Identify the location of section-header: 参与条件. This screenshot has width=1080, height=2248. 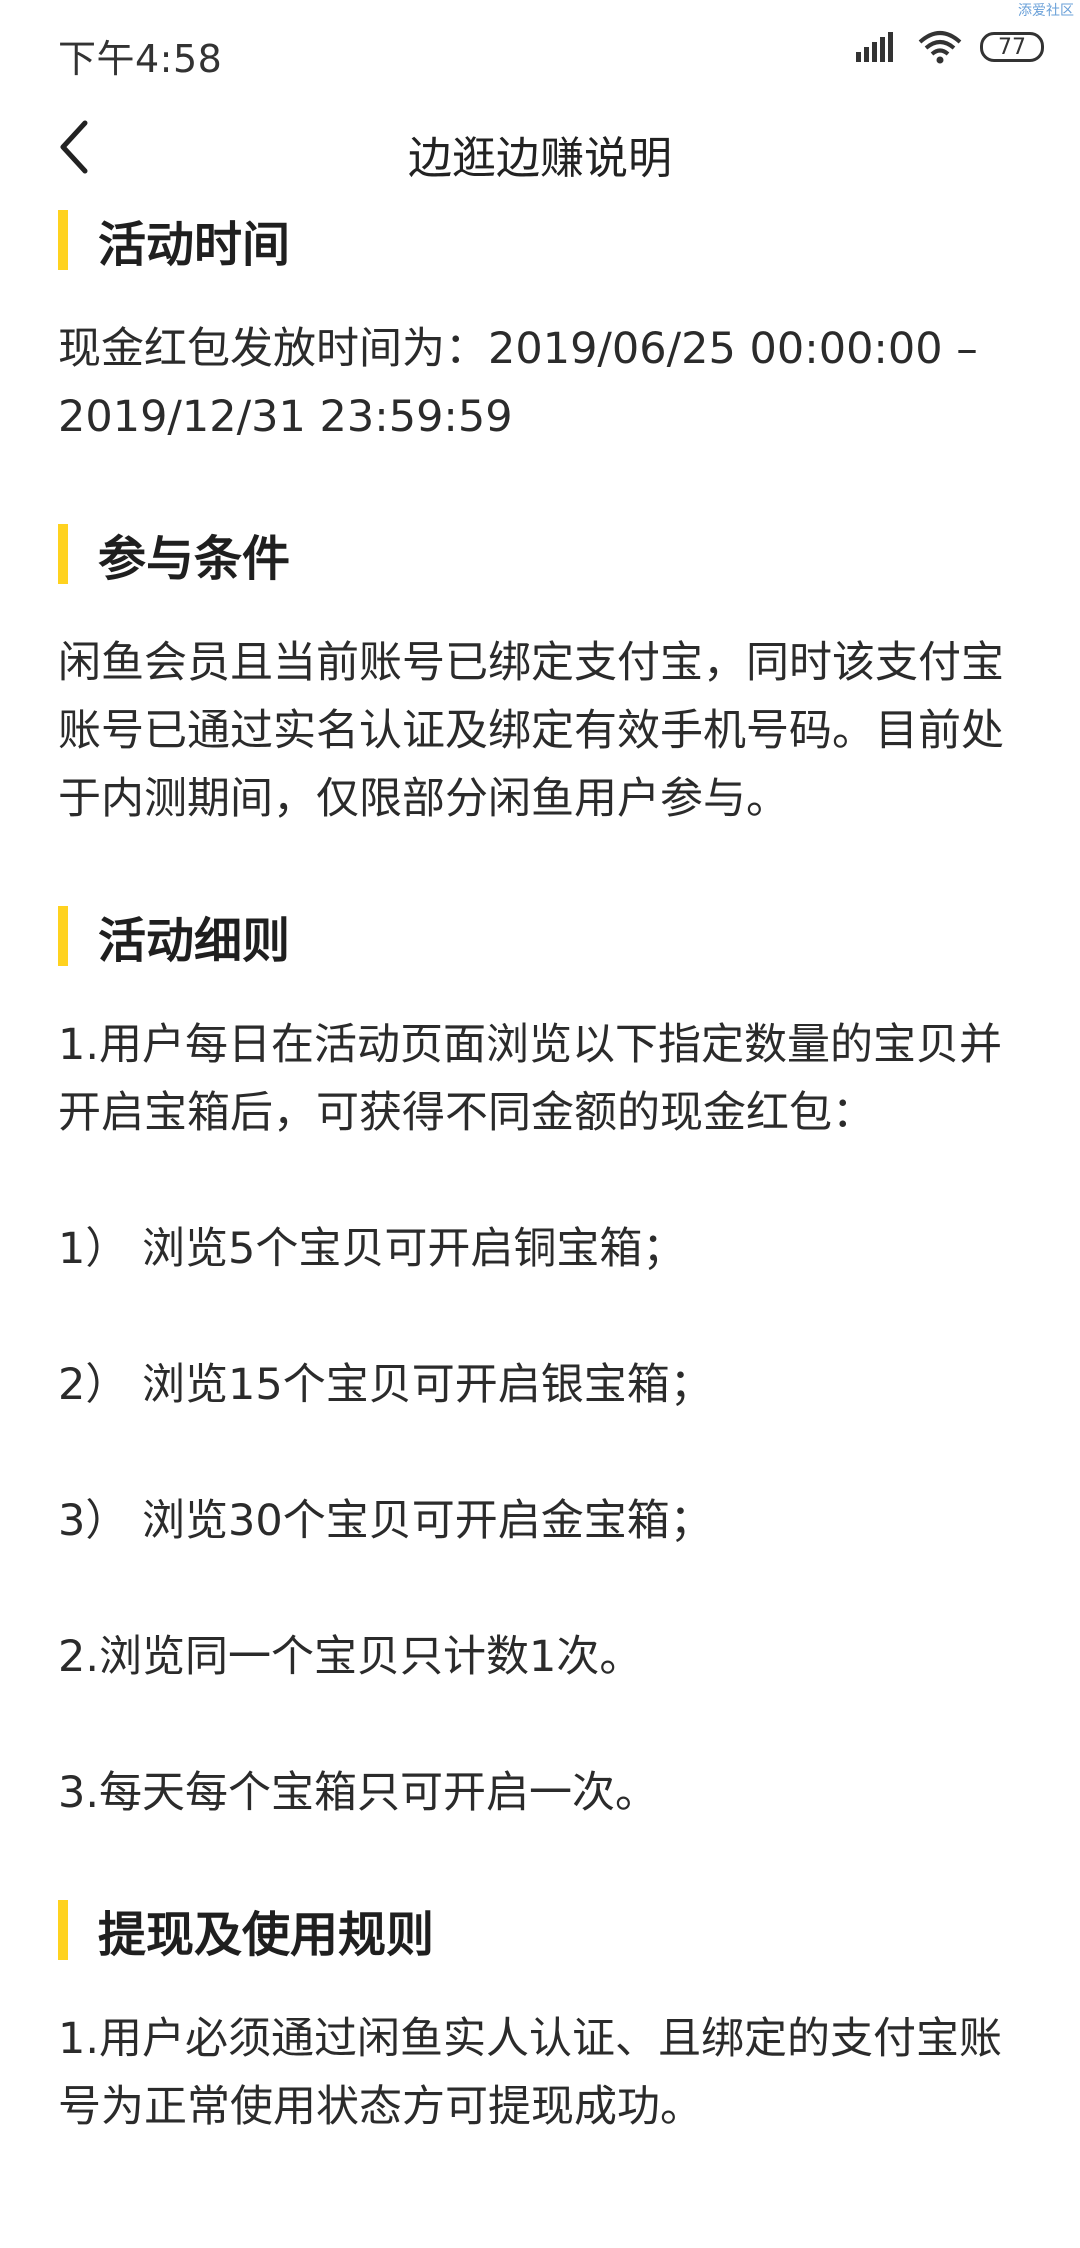
(538, 554).